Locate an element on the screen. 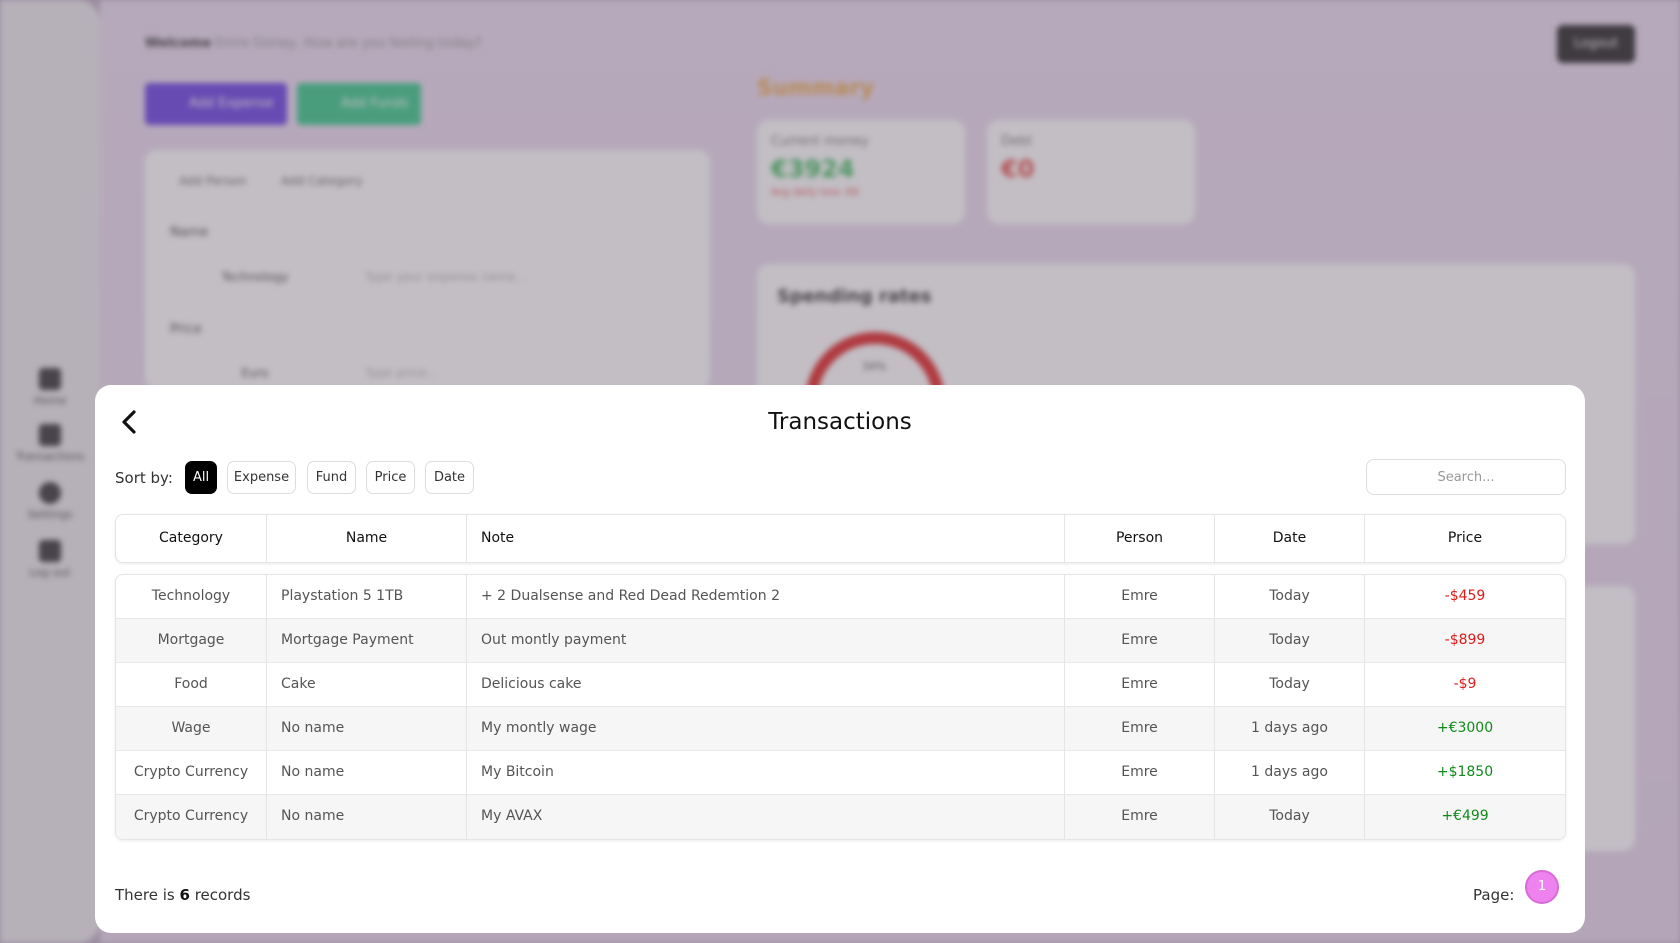  cell-category: Technology is located at coordinates (191, 596).